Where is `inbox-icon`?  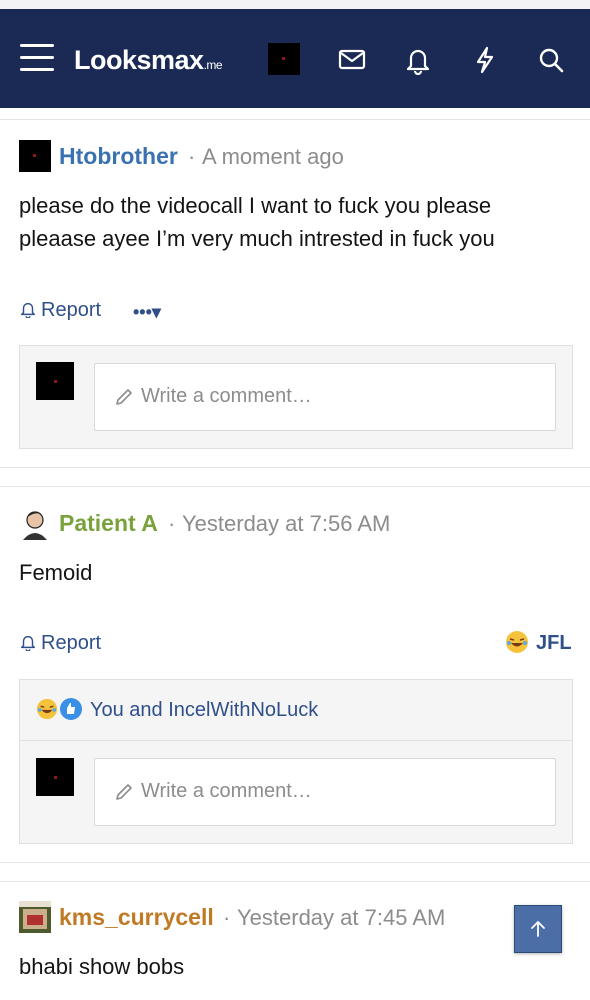 inbox-icon is located at coordinates (352, 60).